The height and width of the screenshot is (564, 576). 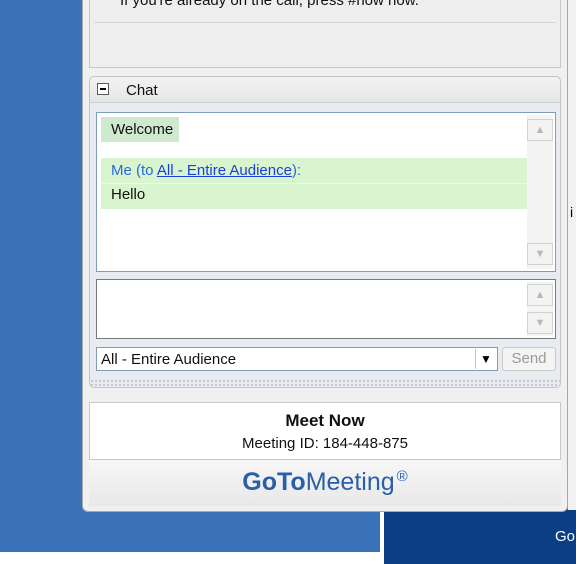 I want to click on input-scroll-down-button: ▼, so click(x=540, y=323).